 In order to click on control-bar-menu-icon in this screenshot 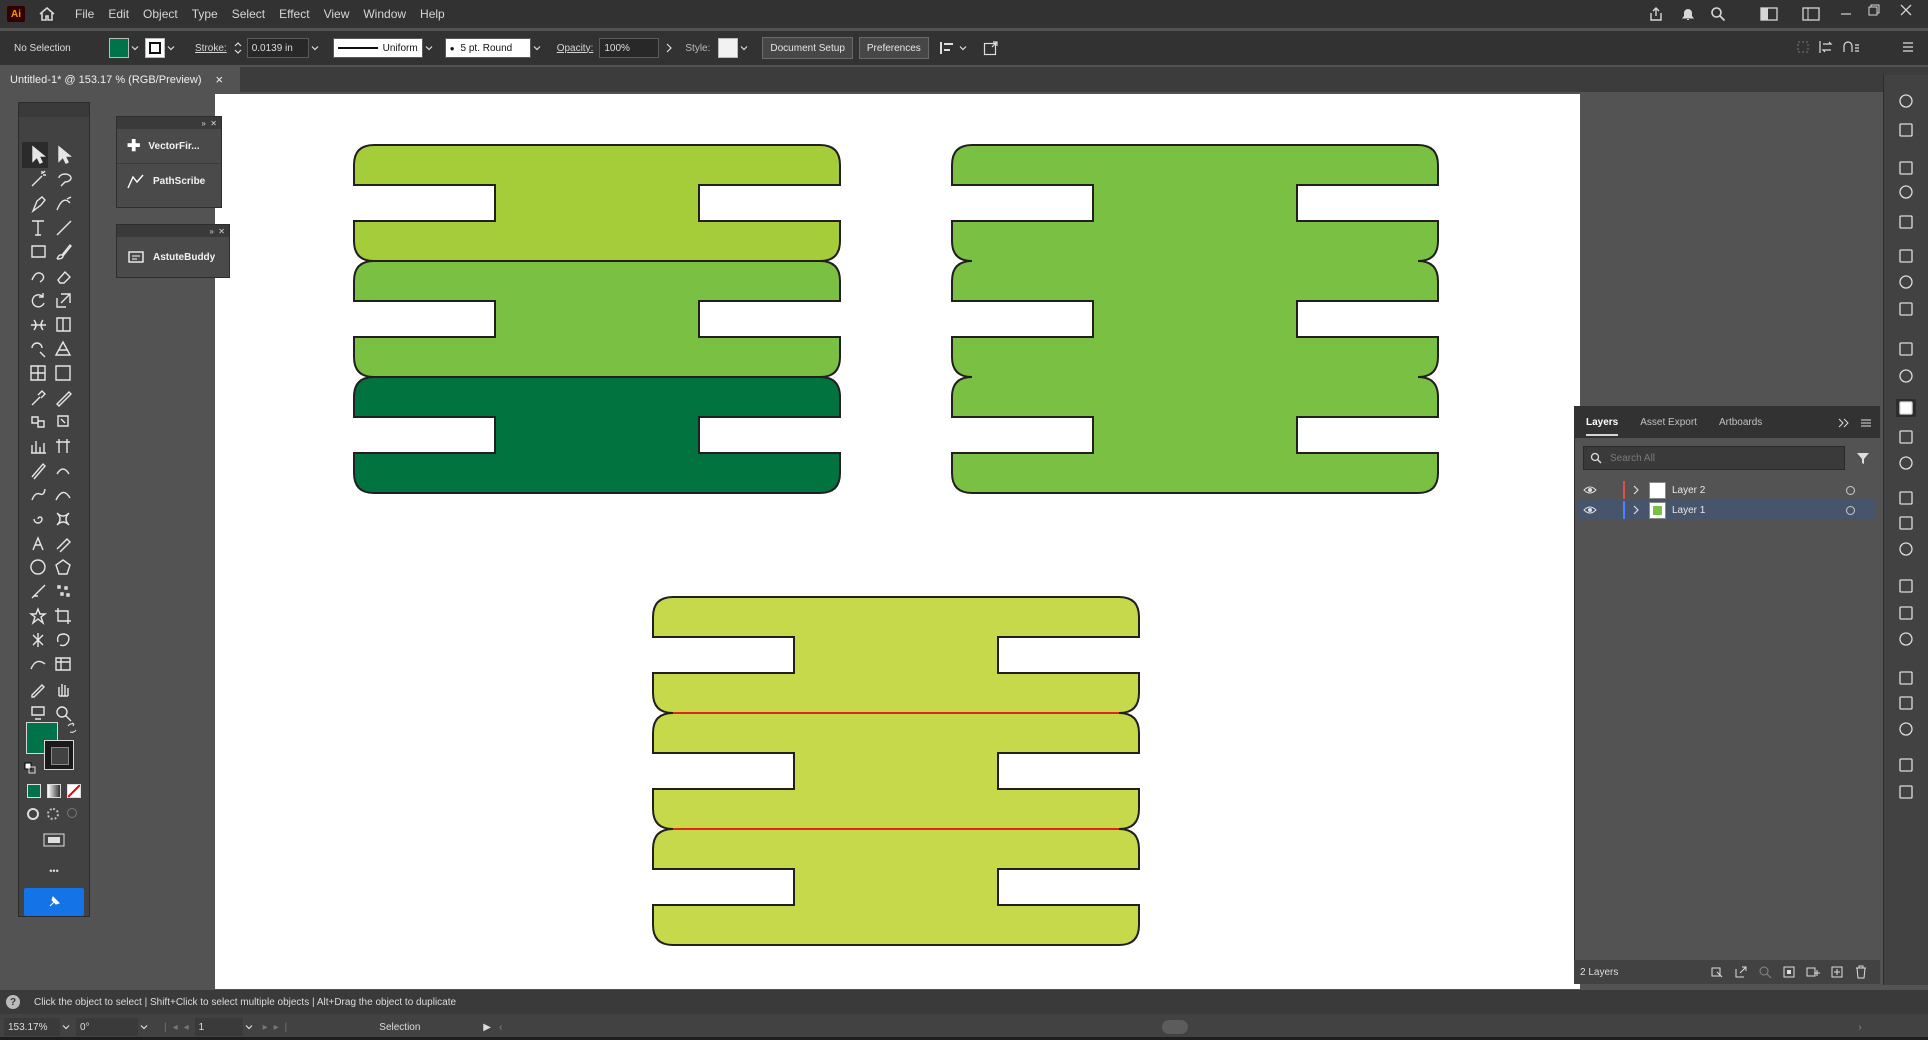, I will do `click(1908, 47)`.